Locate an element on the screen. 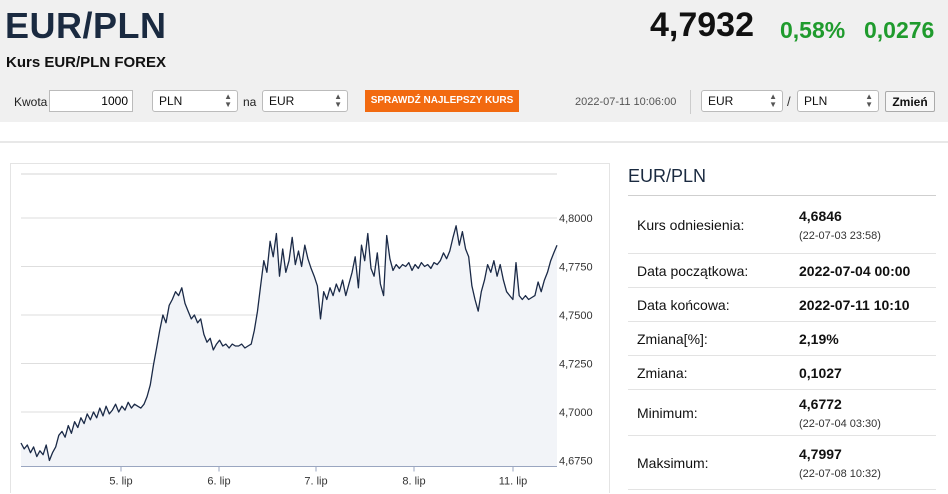  pair-title: EUR/PLN is located at coordinates (86, 25).